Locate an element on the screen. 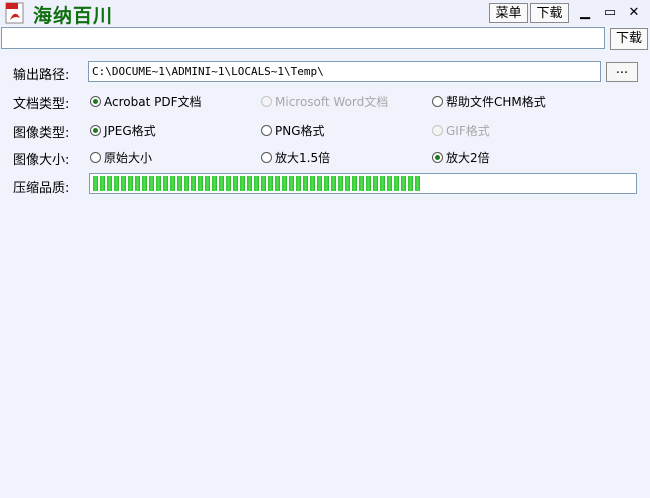 The height and width of the screenshot is (498, 650). radio-pdf: Acrobat PDF文档 is located at coordinates (145, 101).